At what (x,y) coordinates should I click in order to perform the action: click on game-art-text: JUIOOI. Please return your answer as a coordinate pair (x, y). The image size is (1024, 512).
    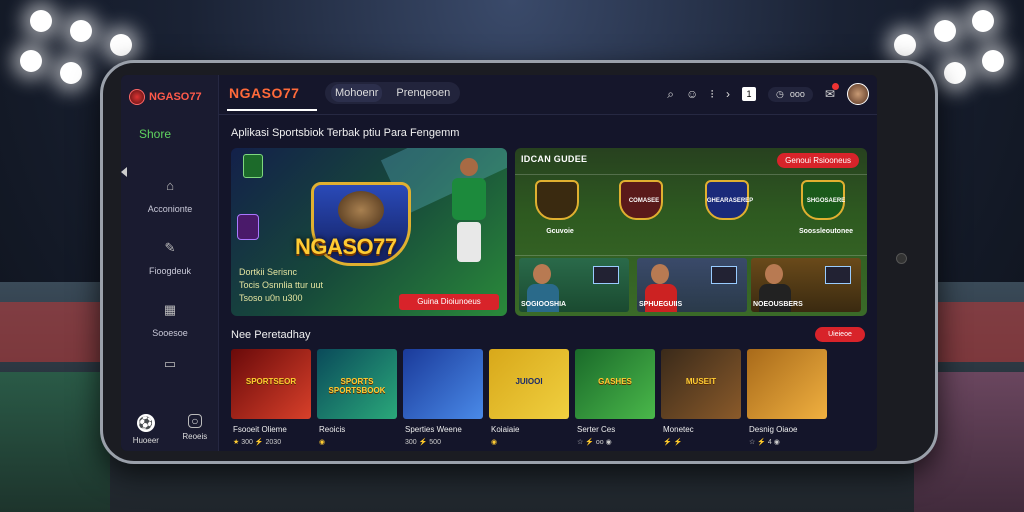
    Looking at the image, I should click on (529, 381).